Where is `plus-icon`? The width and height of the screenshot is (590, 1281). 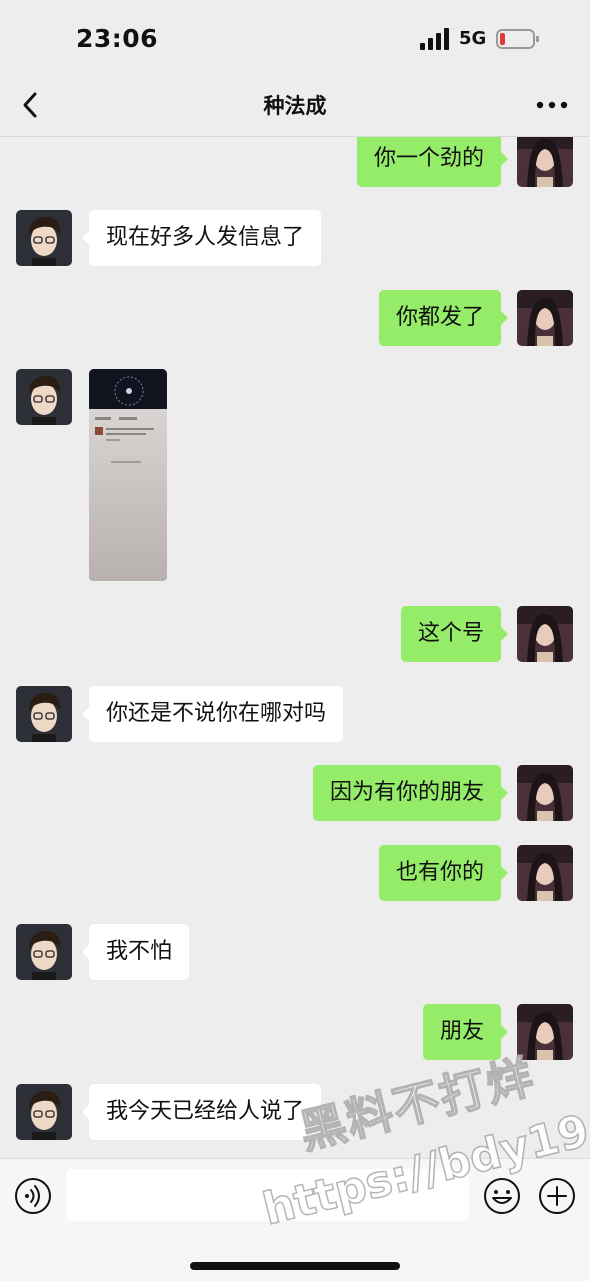 plus-icon is located at coordinates (557, 1196).